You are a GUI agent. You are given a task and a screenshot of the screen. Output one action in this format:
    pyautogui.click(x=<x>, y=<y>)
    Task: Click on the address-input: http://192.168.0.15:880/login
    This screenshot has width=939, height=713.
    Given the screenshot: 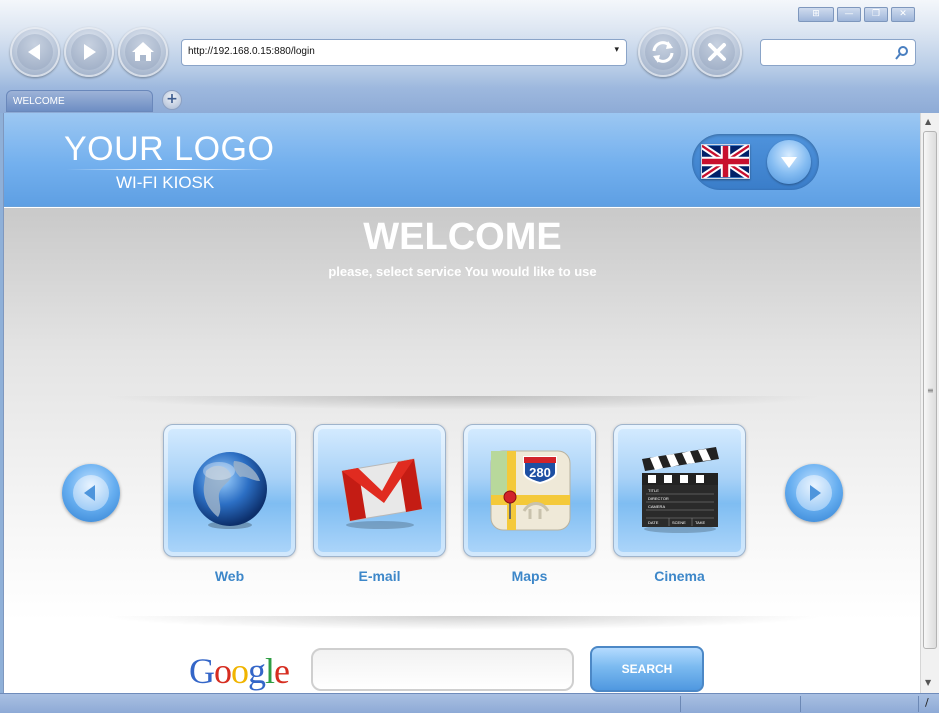 What is the action you would take?
    pyautogui.click(x=251, y=51)
    